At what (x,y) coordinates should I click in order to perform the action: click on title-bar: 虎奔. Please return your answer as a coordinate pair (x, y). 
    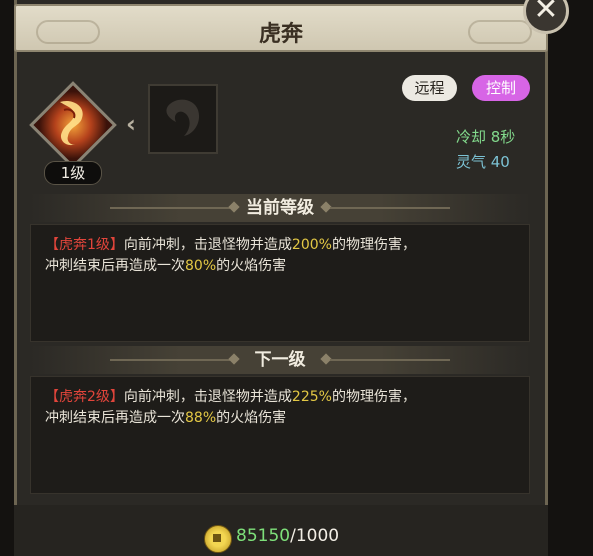
    Looking at the image, I should click on (281, 28).